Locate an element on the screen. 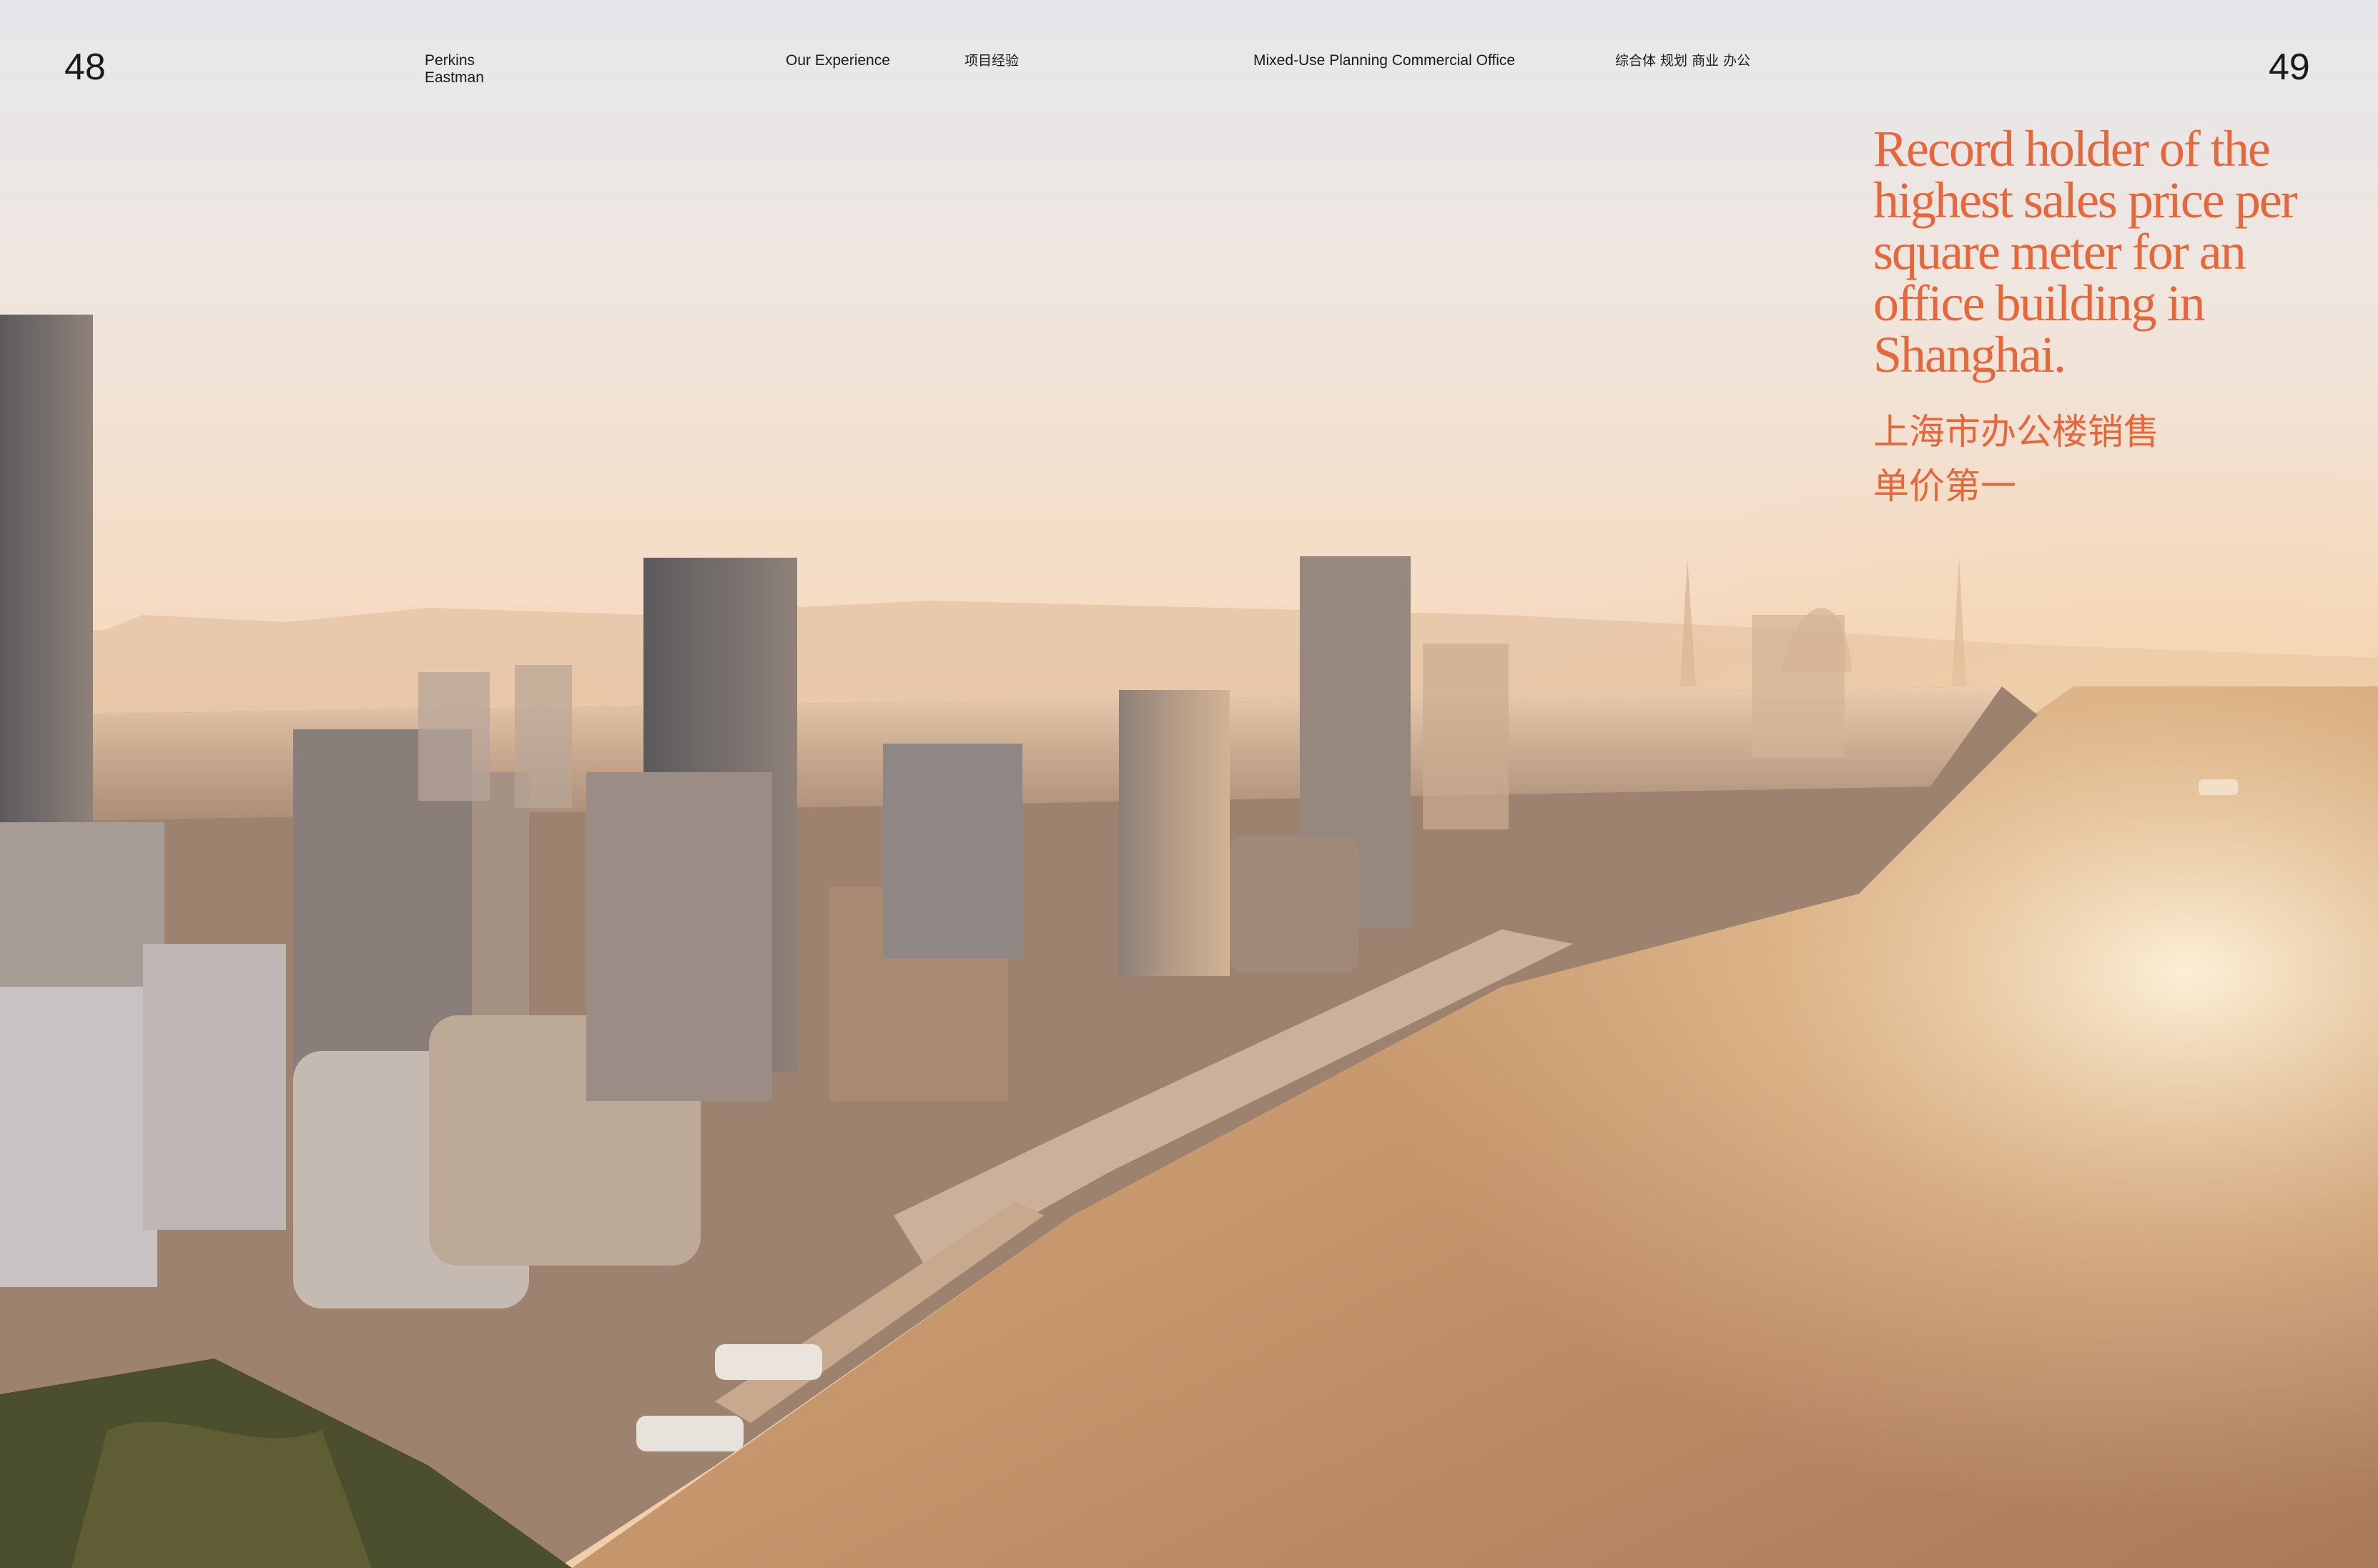  category-label-en: Mixed-Use Planning Commercial Office is located at coordinates (1384, 60).